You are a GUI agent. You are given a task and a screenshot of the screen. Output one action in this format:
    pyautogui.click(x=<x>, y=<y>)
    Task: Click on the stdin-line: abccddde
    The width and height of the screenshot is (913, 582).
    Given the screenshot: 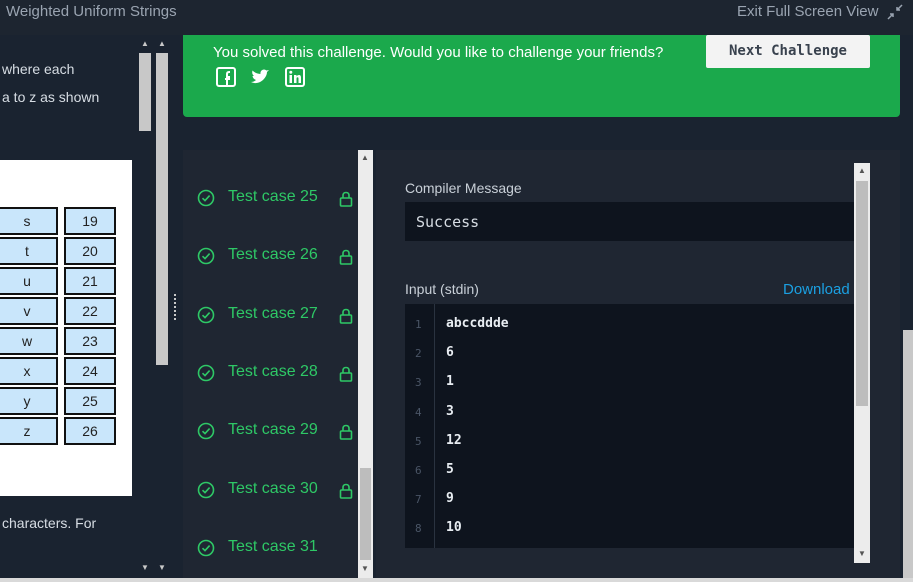 What is the action you would take?
    pyautogui.click(x=477, y=323)
    